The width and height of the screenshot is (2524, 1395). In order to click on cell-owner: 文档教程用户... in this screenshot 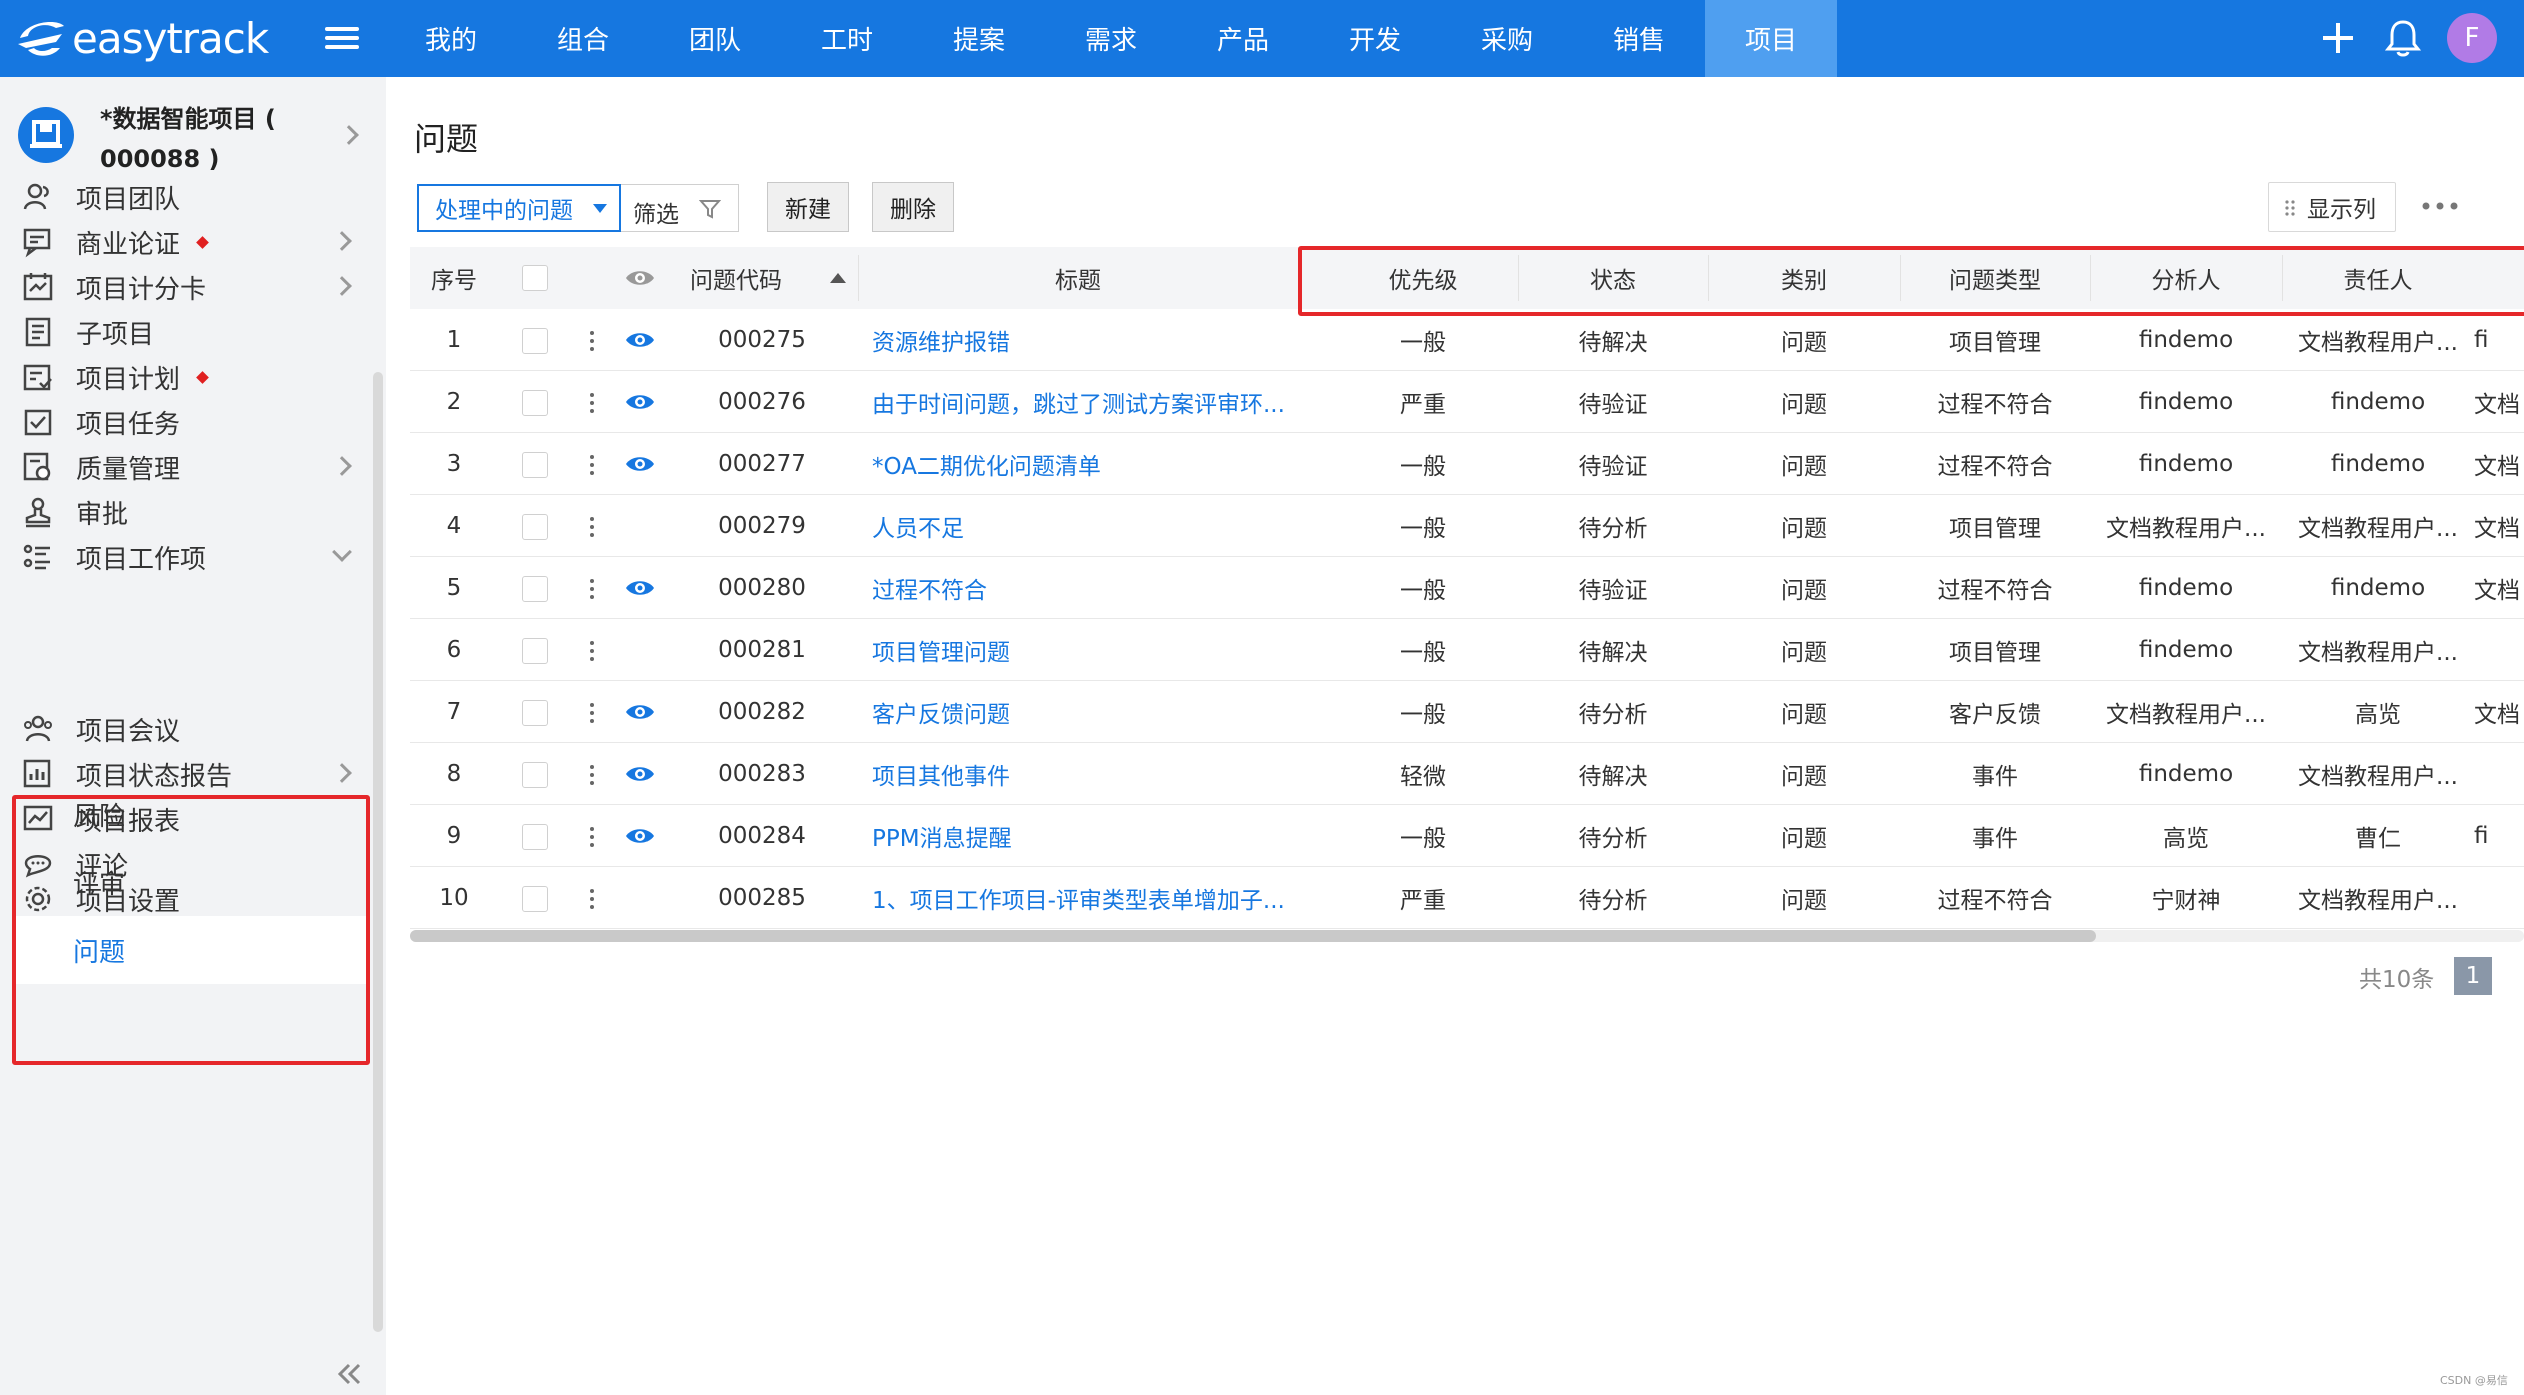, I will do `click(2378, 529)`.